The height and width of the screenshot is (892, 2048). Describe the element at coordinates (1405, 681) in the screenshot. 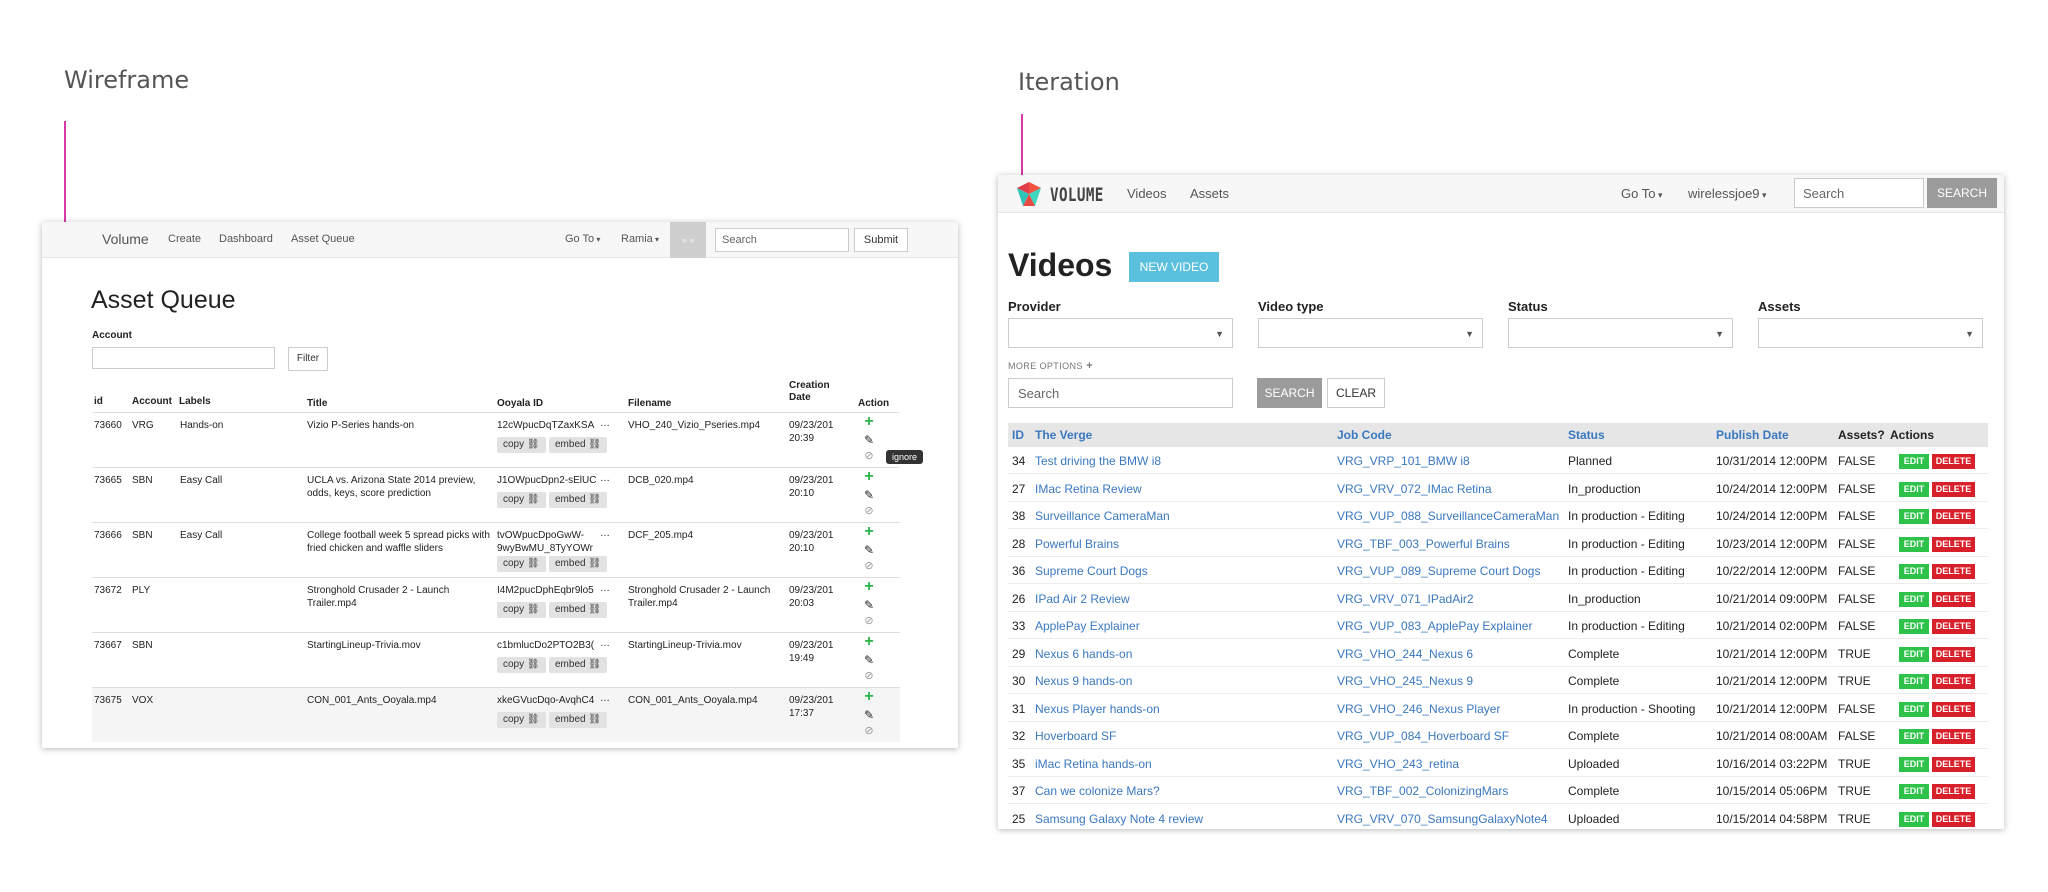

I see `cell-job-code-link: VRG_VHO_245_Nexus 9` at that location.